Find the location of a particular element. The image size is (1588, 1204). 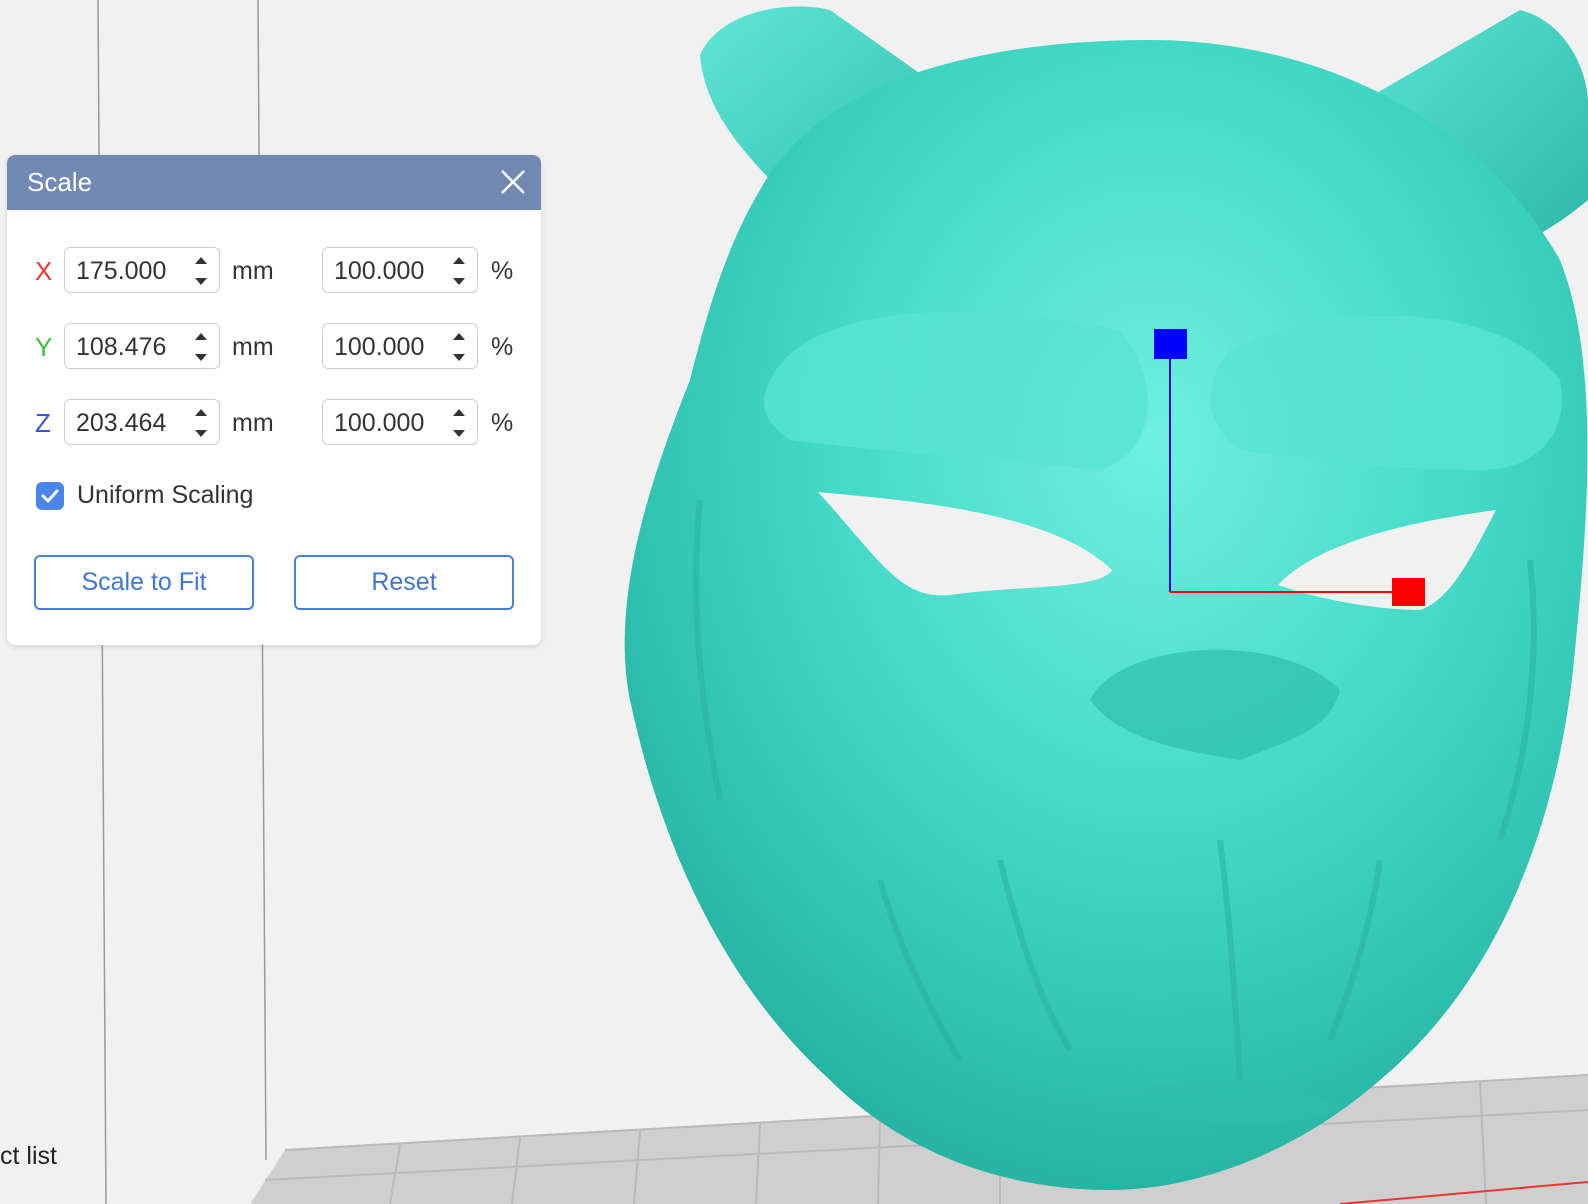

axis-label-z: Z is located at coordinates (43, 423).